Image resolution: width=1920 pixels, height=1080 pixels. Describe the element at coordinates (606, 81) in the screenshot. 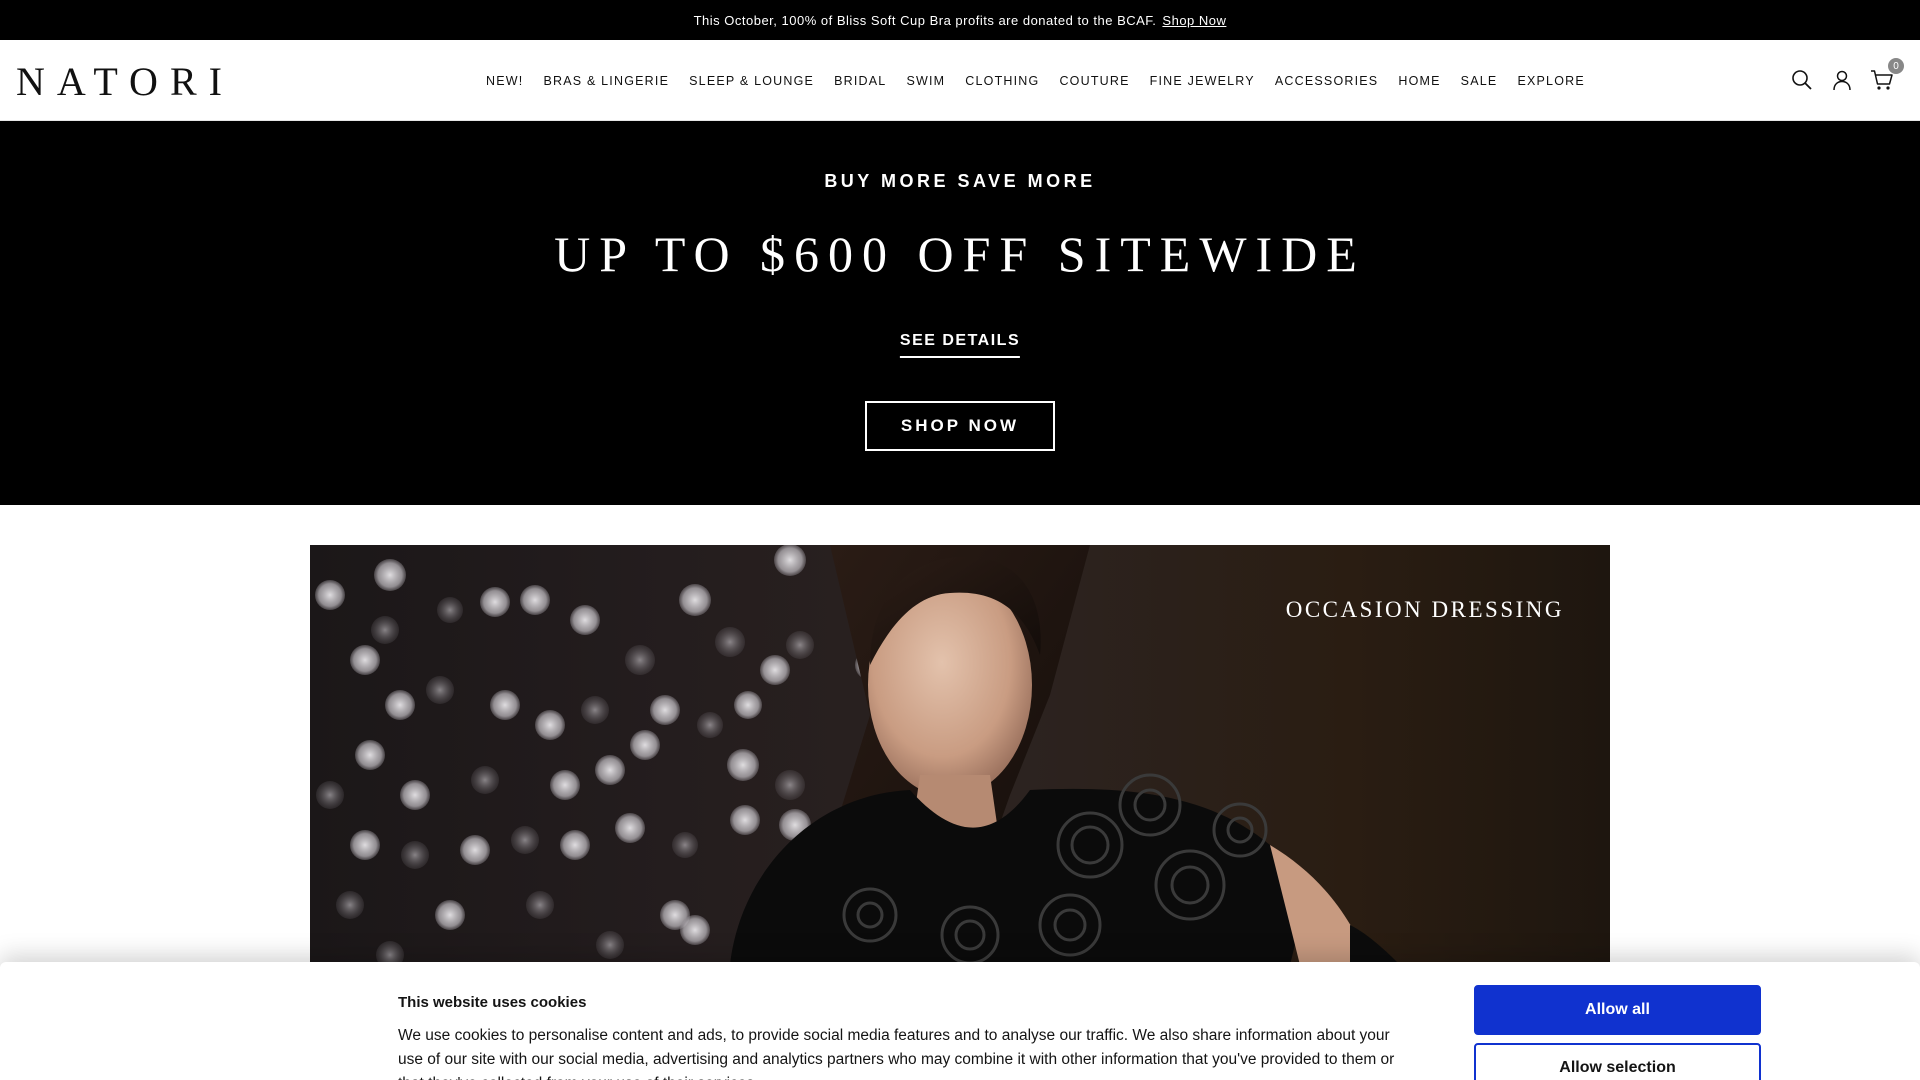

I see `nav-item-bras-lingerie: BRAS & LINGERIE` at that location.